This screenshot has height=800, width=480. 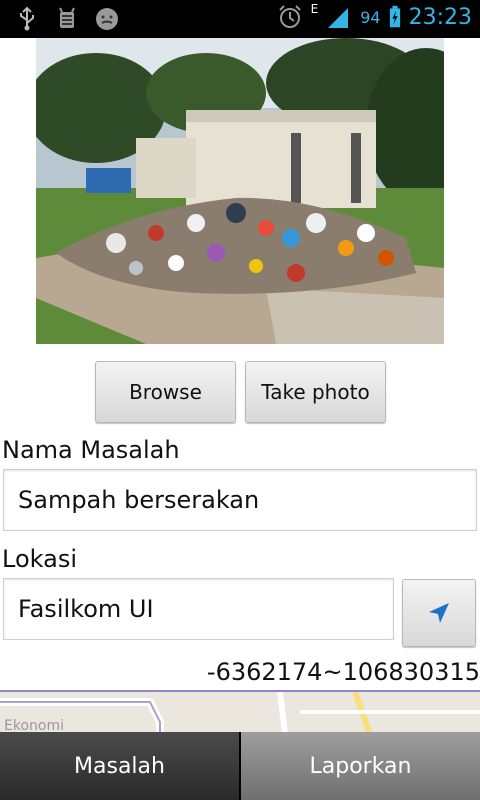 What do you see at coordinates (395, 17) in the screenshot?
I see `battery-icon` at bounding box center [395, 17].